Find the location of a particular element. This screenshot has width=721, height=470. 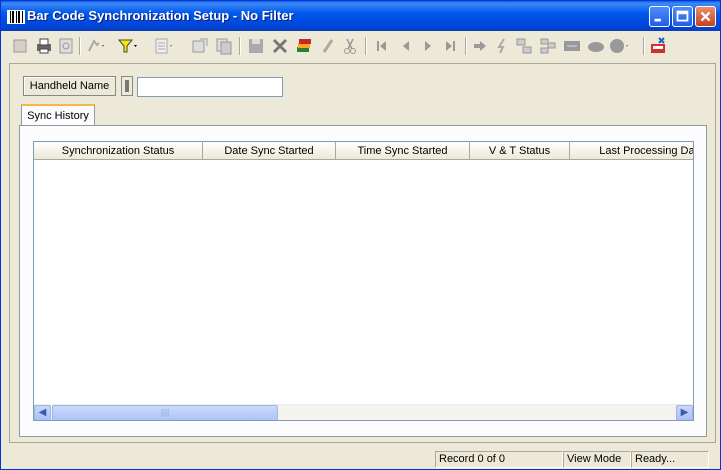

last-icon is located at coordinates (450, 46).